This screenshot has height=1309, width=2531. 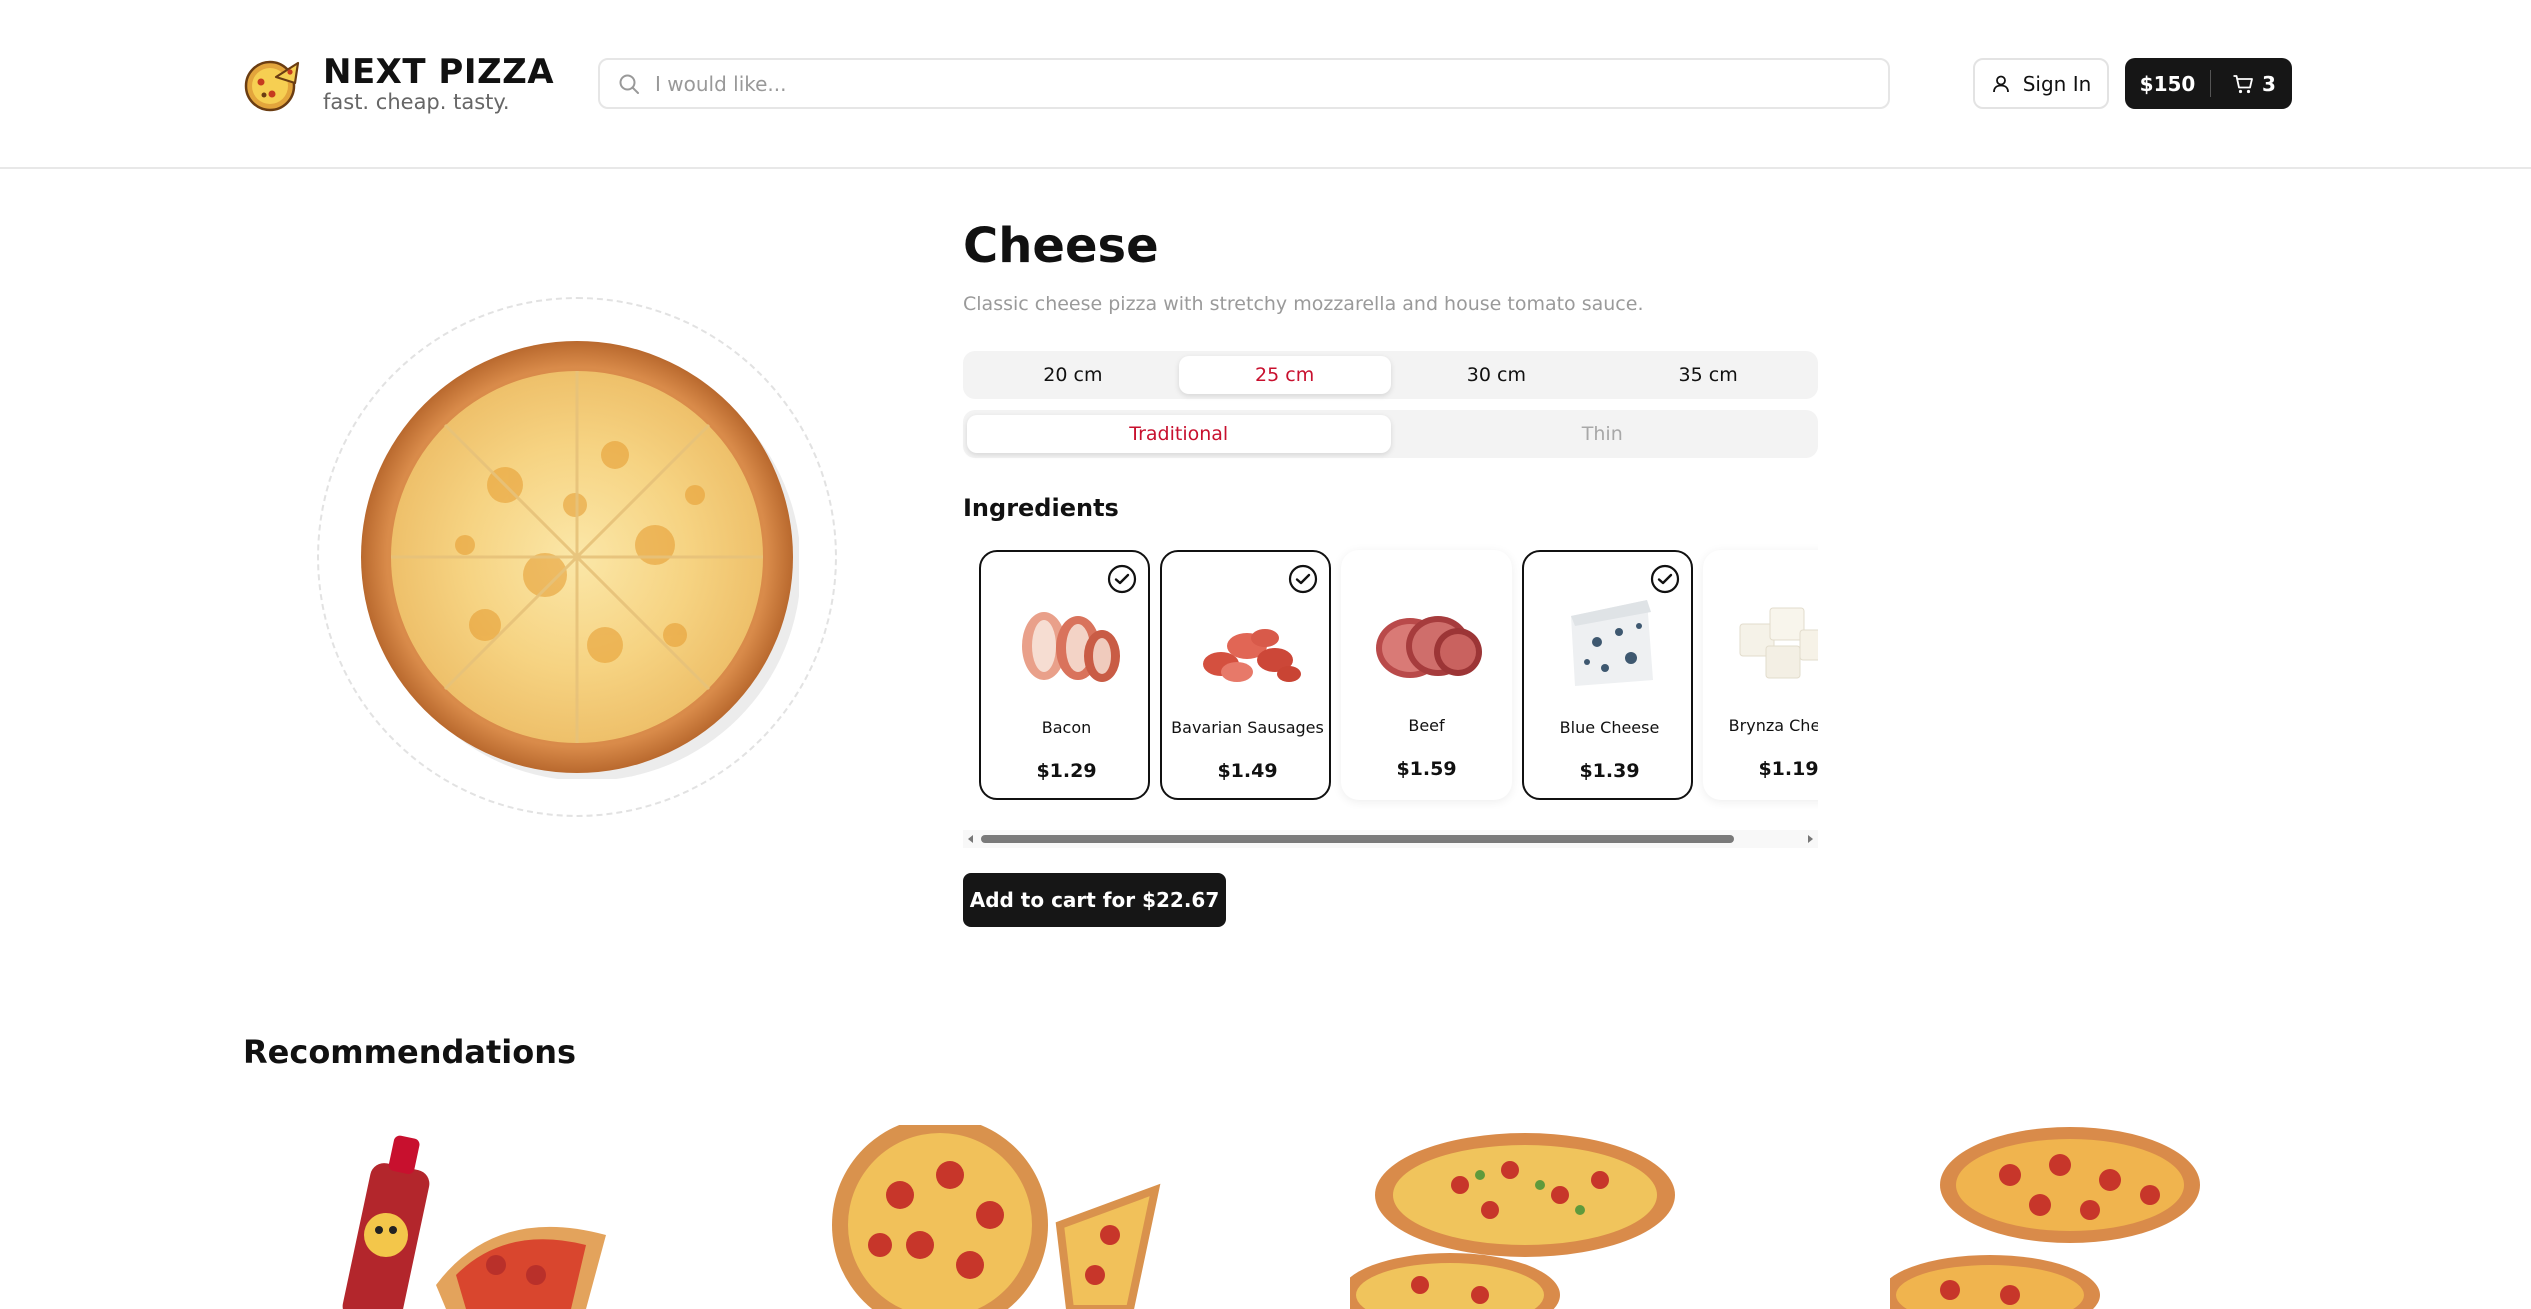 What do you see at coordinates (1247, 771) in the screenshot?
I see `ingredient-price: $1.49` at bounding box center [1247, 771].